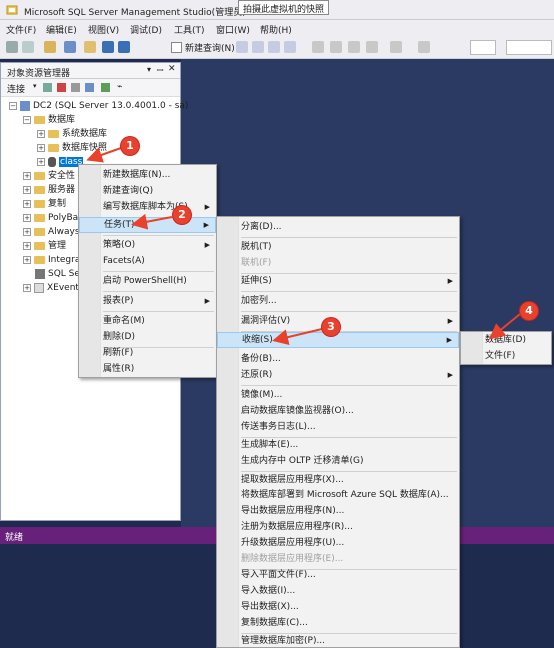 The height and width of the screenshot is (648, 554). What do you see at coordinates (276, 29) in the screenshot?
I see `menu-help: 帮助(H)` at bounding box center [276, 29].